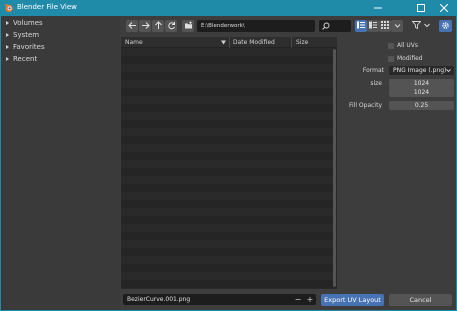 The width and height of the screenshot is (457, 311). Describe the element at coordinates (376, 83) in the screenshot. I see `size-label: size` at that location.